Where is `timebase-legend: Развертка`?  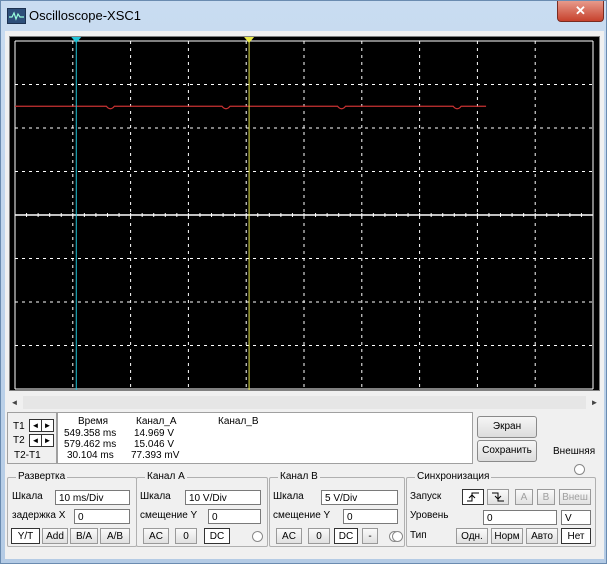
timebase-legend: Развертка is located at coordinates (42, 476).